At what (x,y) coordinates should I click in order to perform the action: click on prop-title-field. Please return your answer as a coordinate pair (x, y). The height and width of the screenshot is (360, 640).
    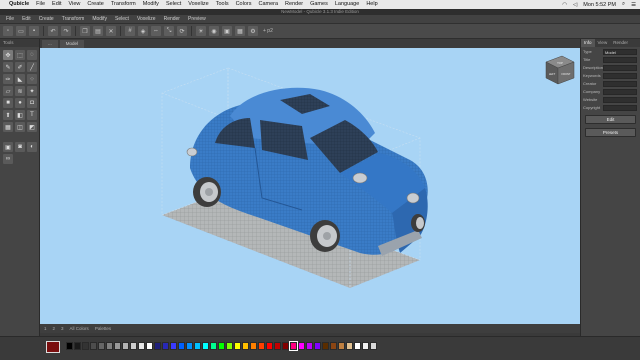
    Looking at the image, I should click on (620, 59).